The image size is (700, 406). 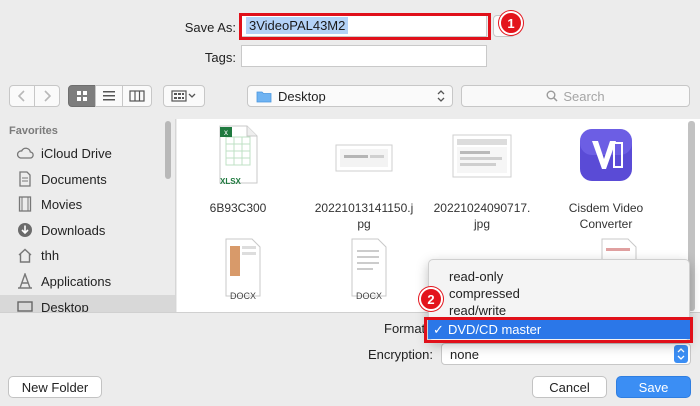 What do you see at coordinates (33, 131) in the screenshot?
I see `sidebar-heading: Favorites` at bounding box center [33, 131].